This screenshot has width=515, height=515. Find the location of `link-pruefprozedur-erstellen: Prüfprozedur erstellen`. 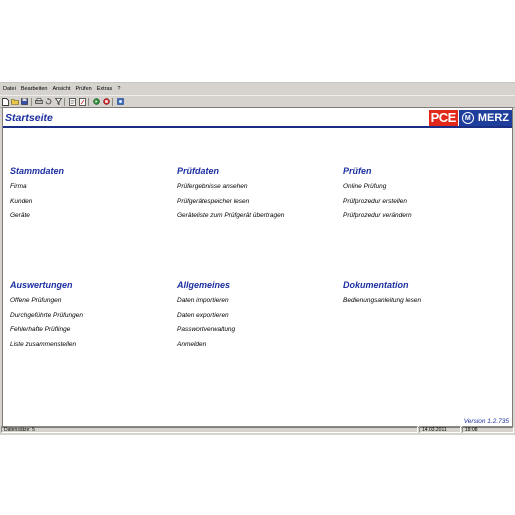

link-pruefprozedur-erstellen: Prüfprozedur erstellen is located at coordinates (377, 205).